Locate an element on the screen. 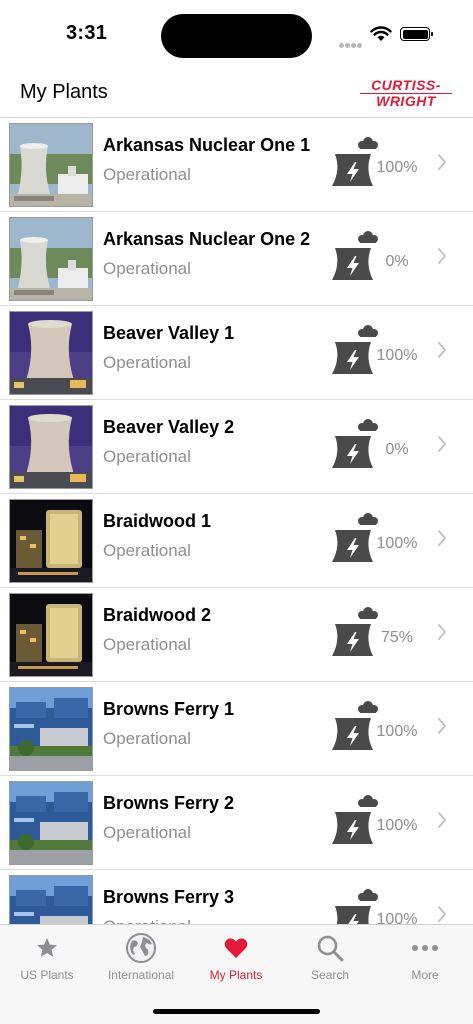 The image size is (473, 1024). tab-my-plants: My Plants is located at coordinates (236, 960).